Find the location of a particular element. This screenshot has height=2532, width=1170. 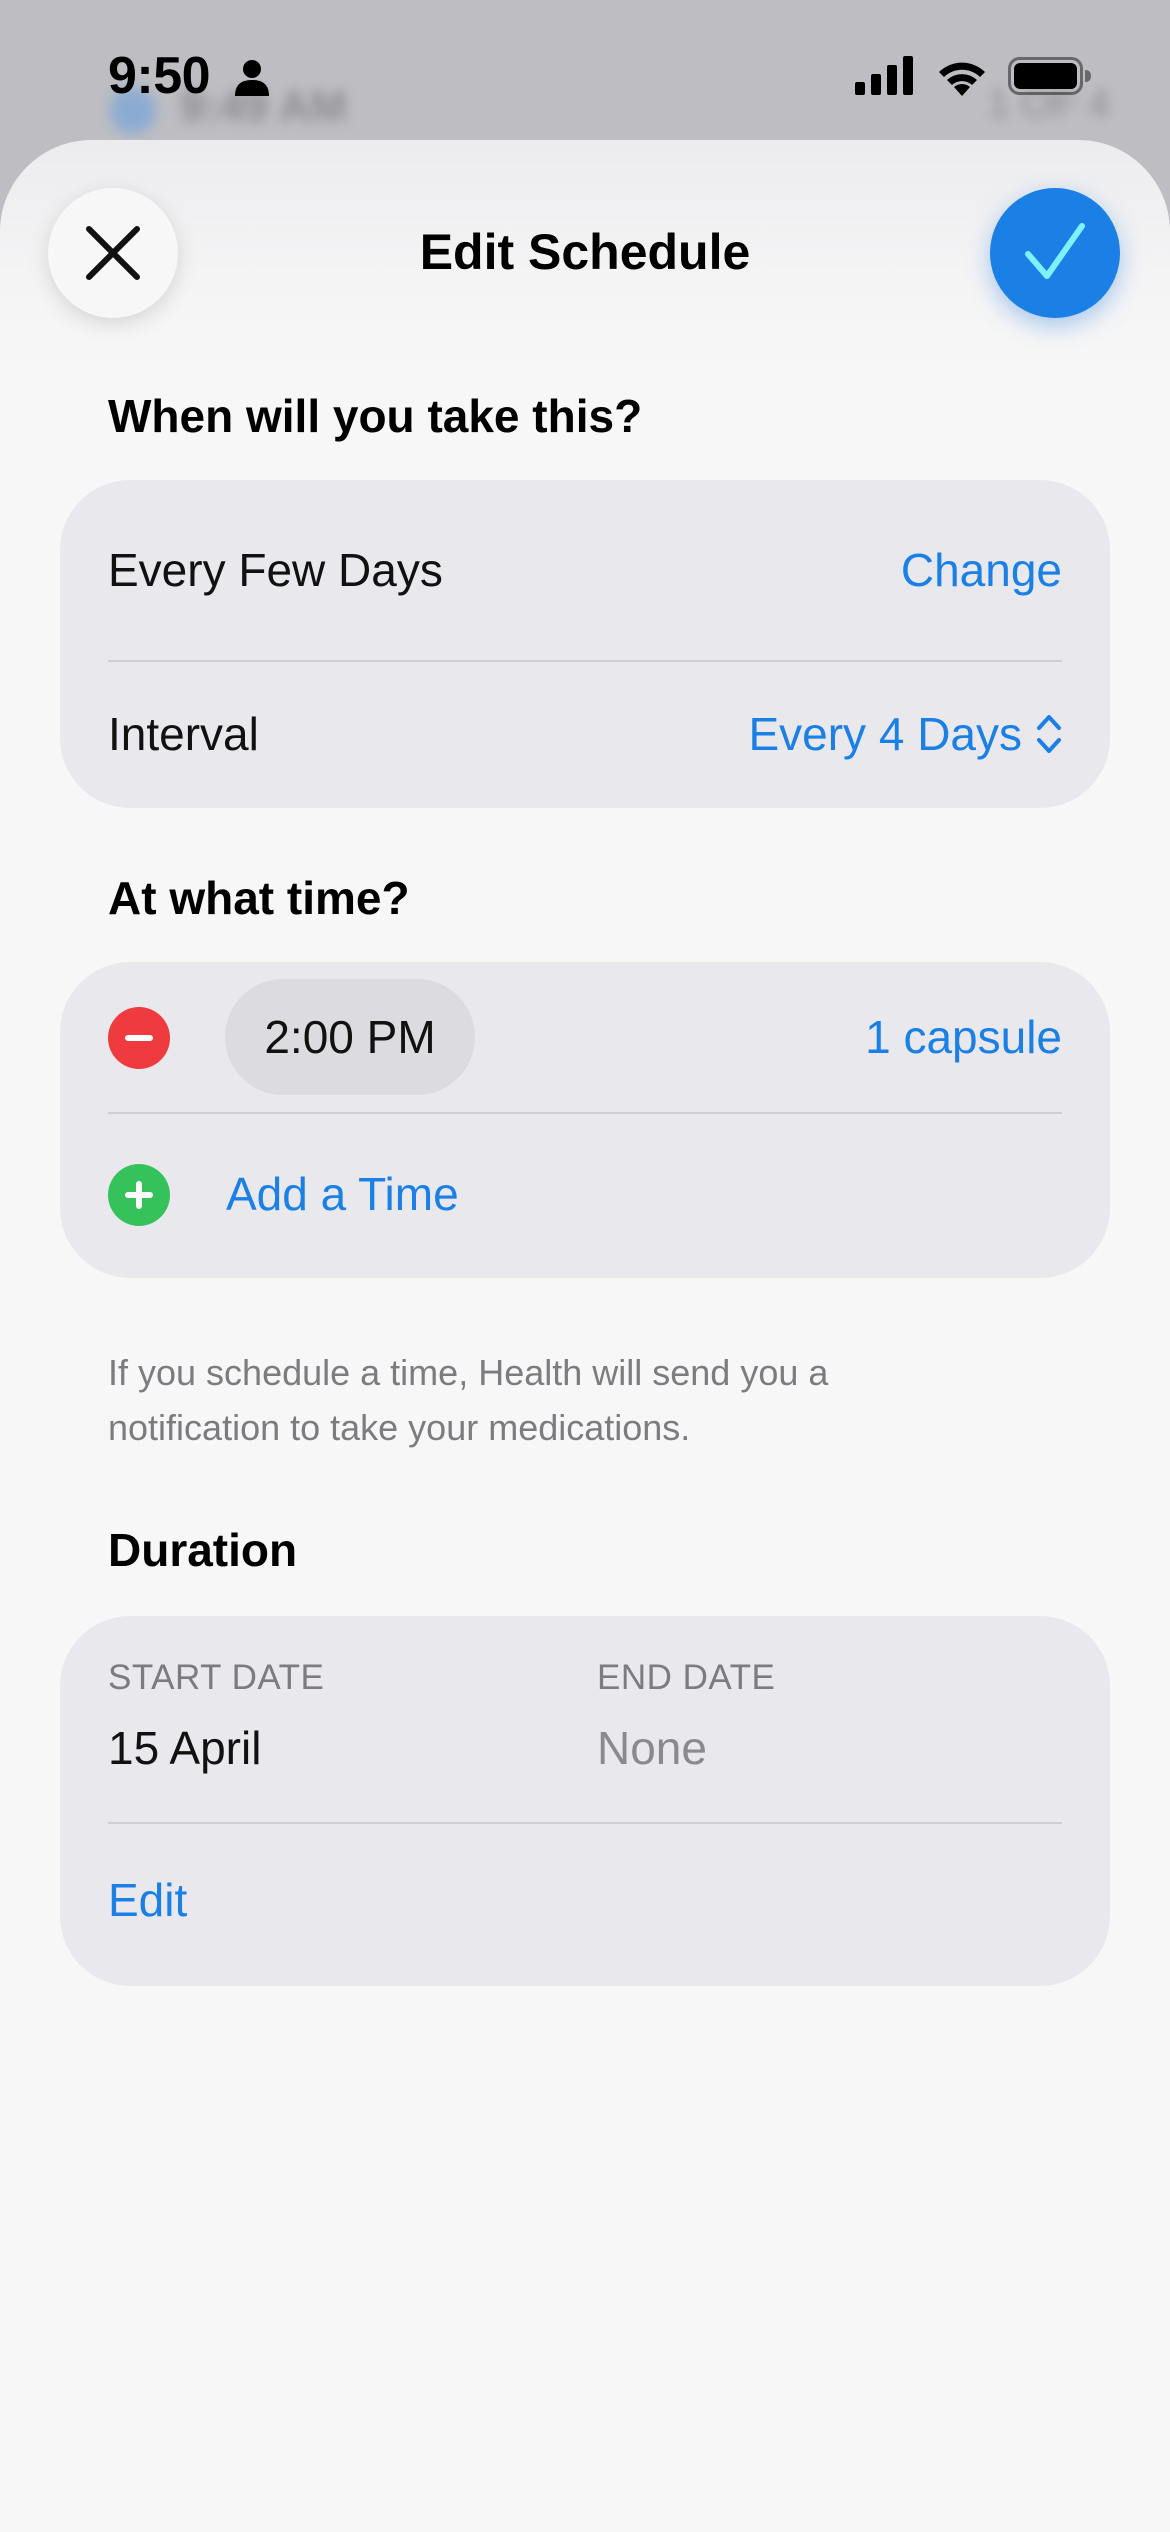

chevron-up-down-icon is located at coordinates (1049, 733).